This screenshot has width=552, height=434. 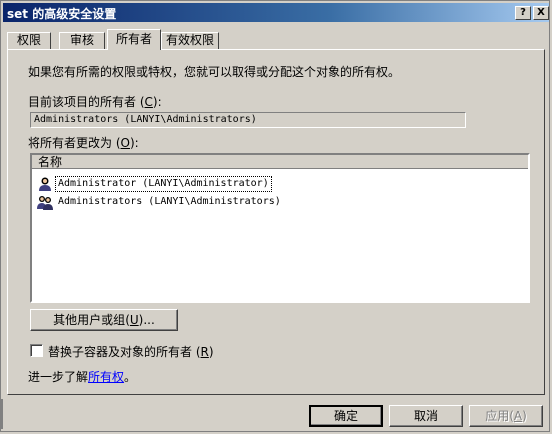 What do you see at coordinates (523, 13) in the screenshot?
I see `help-button: ?` at bounding box center [523, 13].